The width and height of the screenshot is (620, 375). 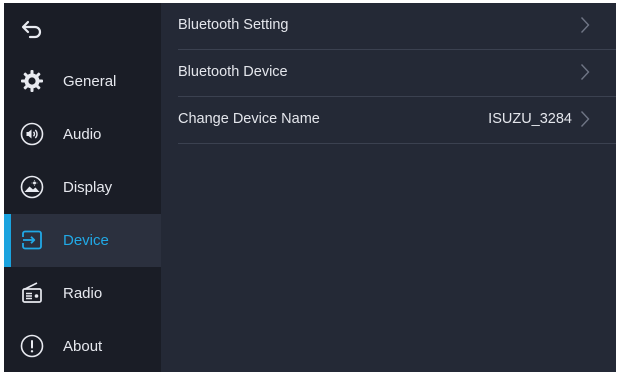 I want to click on sidebar-item-label: Audio, so click(x=82, y=134).